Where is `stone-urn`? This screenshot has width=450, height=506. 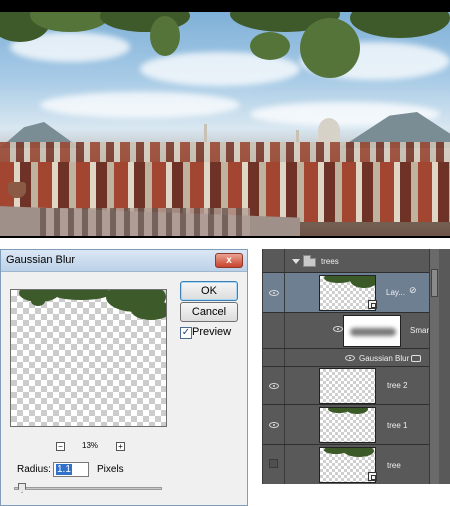
stone-urn is located at coordinates (17, 190).